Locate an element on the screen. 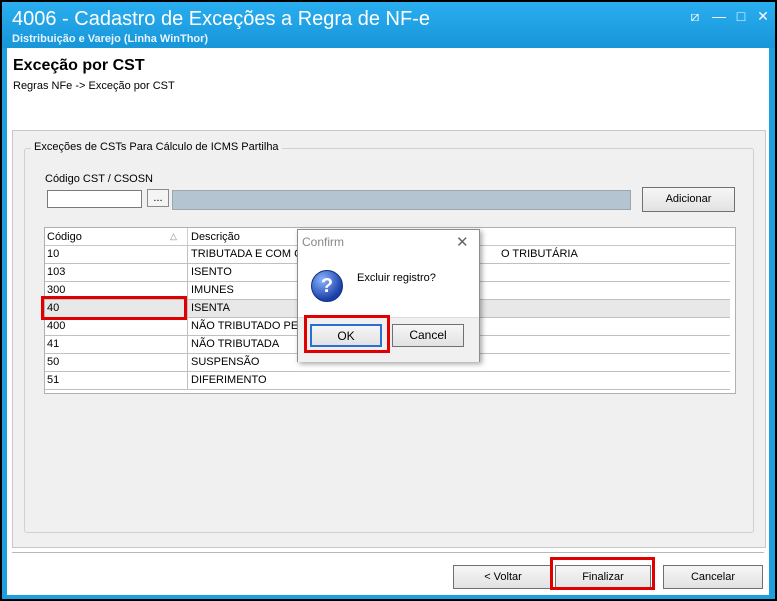  column-header-description: Descrição is located at coordinates (215, 237).